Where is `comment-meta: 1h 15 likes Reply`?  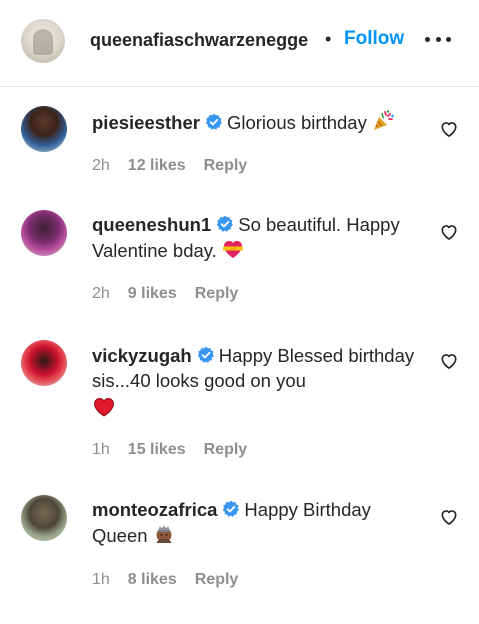 comment-meta: 1h 15 likes Reply is located at coordinates (169, 450).